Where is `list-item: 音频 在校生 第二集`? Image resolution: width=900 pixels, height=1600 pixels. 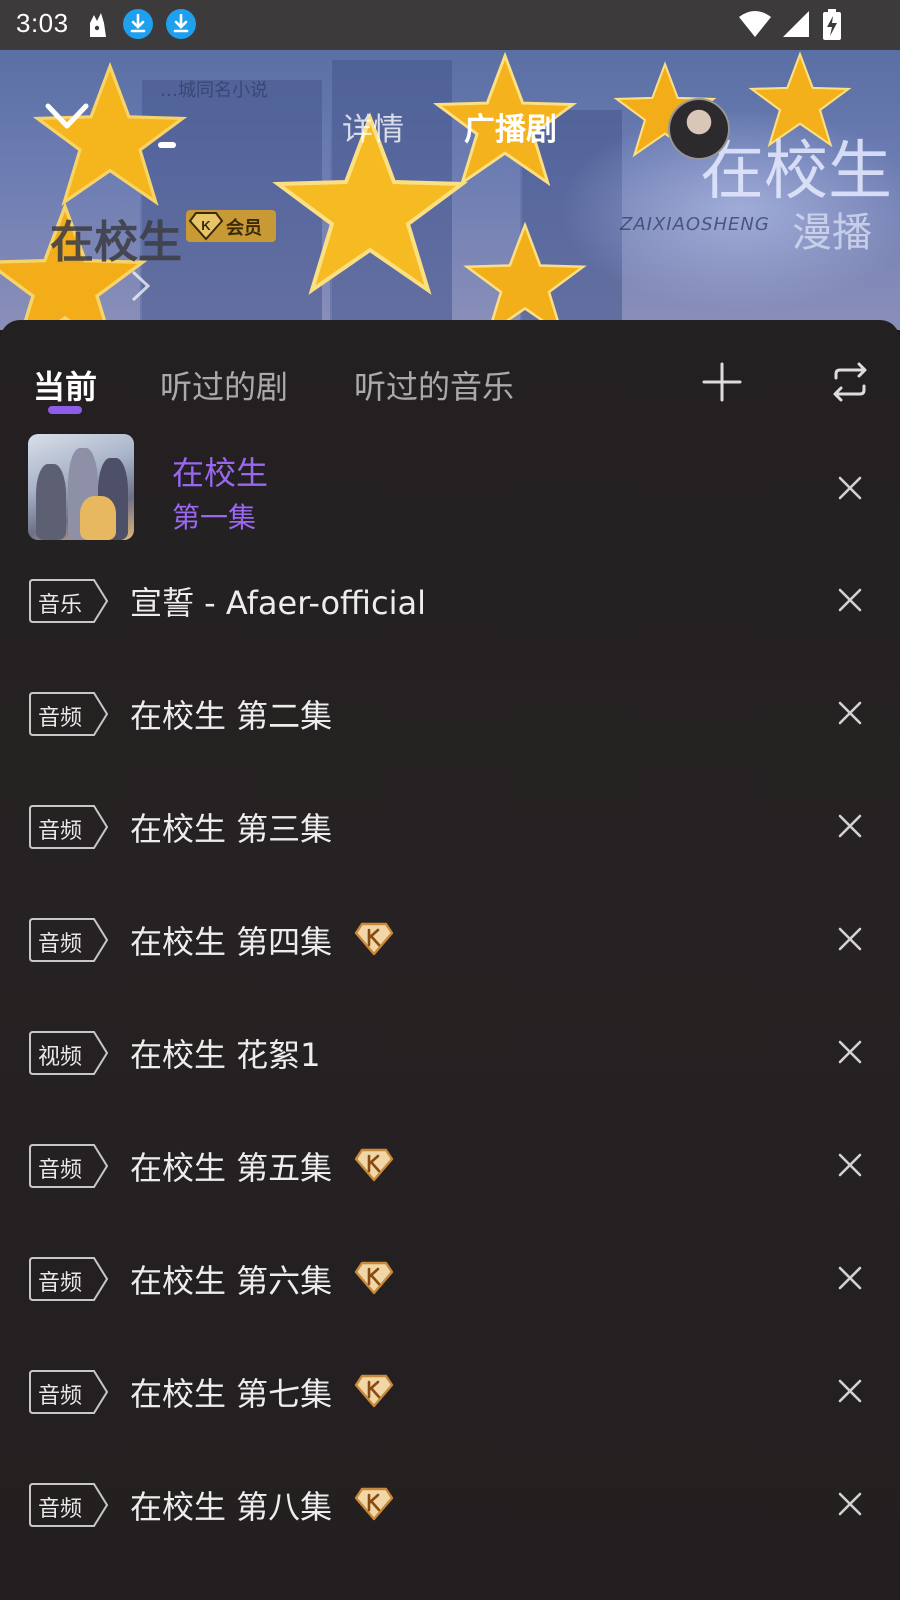 list-item: 音频 在校生 第二集 is located at coordinates (450, 713).